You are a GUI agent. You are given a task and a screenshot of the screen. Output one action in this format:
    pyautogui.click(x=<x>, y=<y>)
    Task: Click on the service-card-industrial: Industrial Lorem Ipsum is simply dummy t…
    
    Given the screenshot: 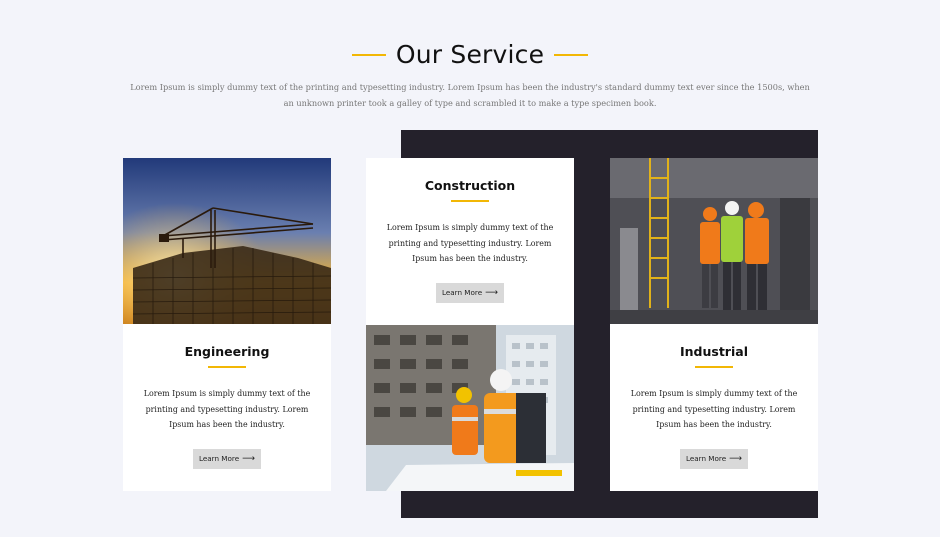 What is the action you would take?
    pyautogui.click(x=714, y=324)
    